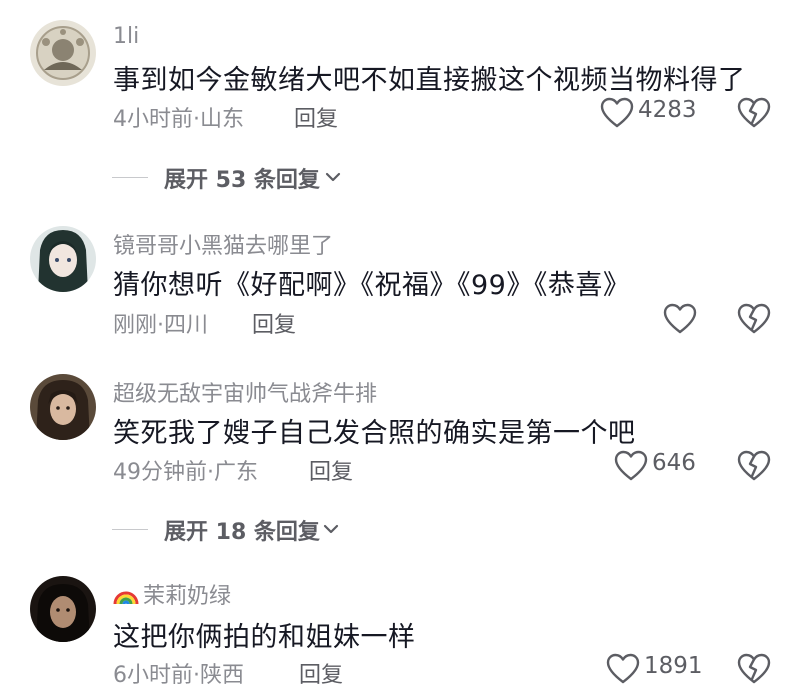 The width and height of the screenshot is (800, 692). I want to click on like-button, so click(683, 319).